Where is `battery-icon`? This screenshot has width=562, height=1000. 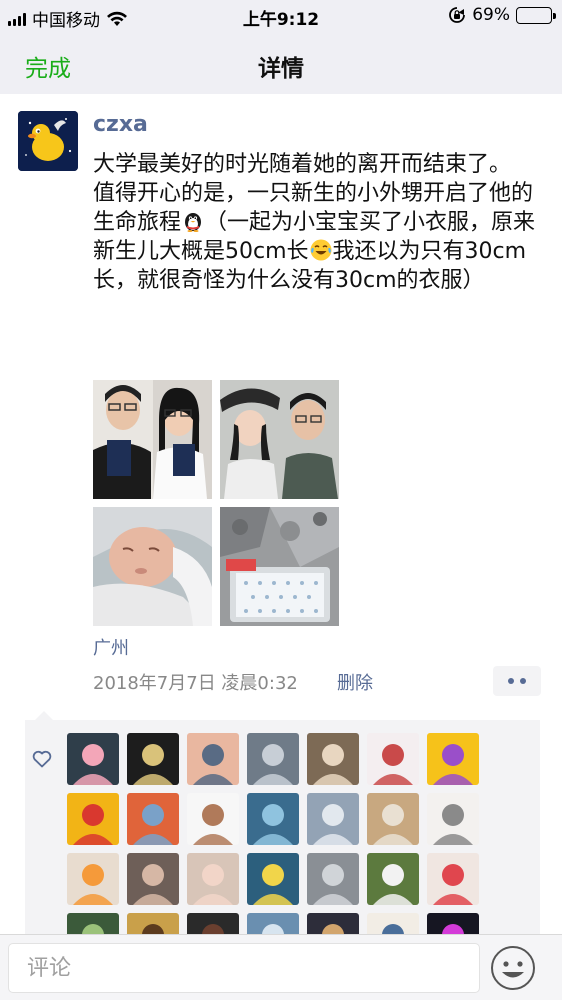 battery-icon is located at coordinates (536, 15).